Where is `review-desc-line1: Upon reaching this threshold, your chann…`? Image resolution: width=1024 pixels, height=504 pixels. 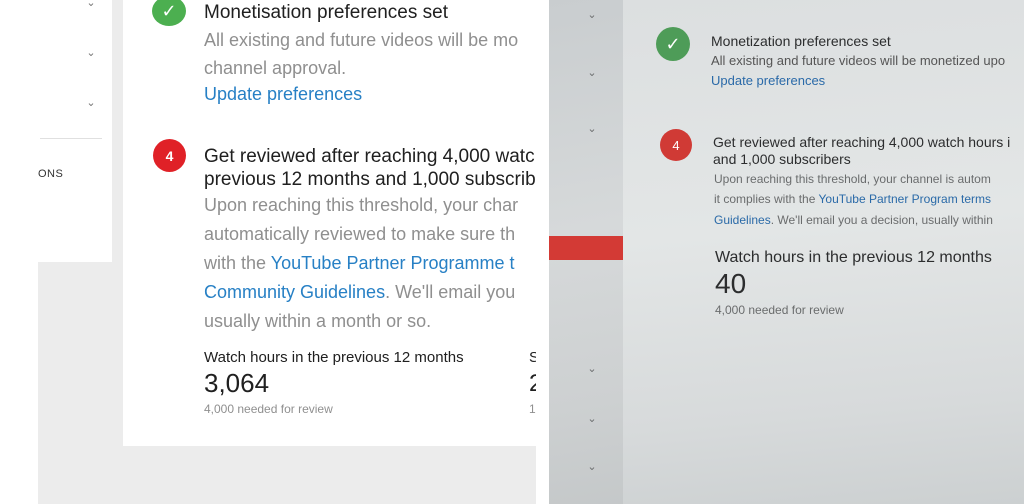 review-desc-line1: Upon reaching this threshold, your chann… is located at coordinates (852, 179).